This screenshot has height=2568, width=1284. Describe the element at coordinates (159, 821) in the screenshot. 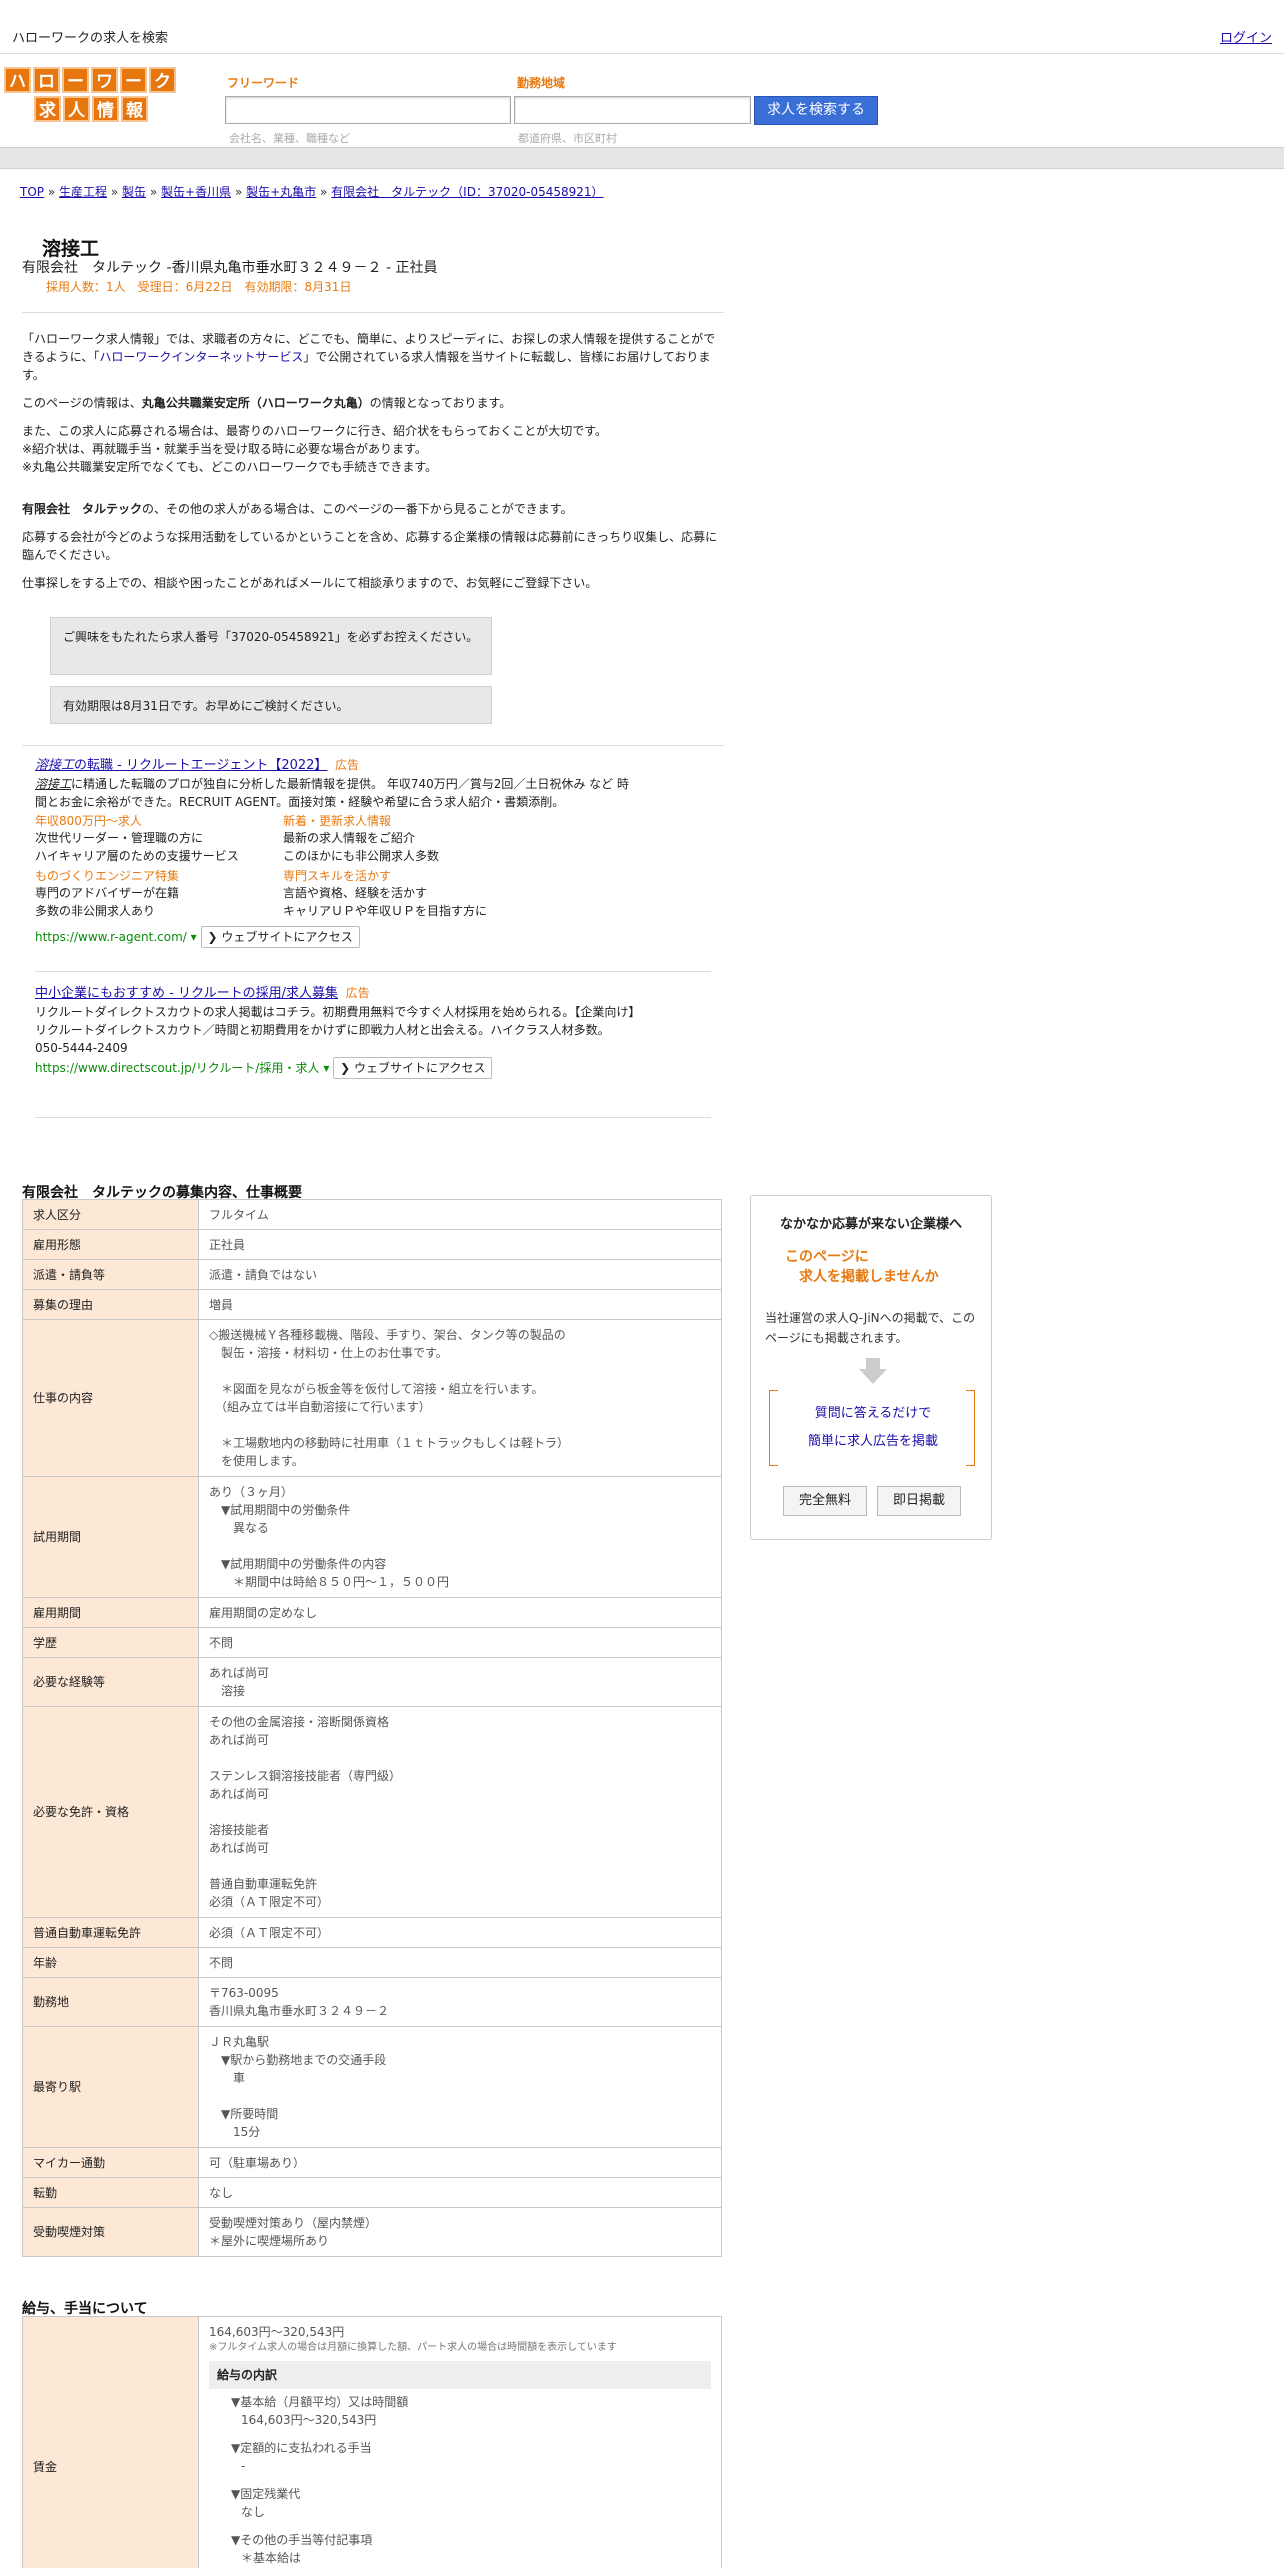

I see `sitelink-heading: 年収800万円～求人` at that location.